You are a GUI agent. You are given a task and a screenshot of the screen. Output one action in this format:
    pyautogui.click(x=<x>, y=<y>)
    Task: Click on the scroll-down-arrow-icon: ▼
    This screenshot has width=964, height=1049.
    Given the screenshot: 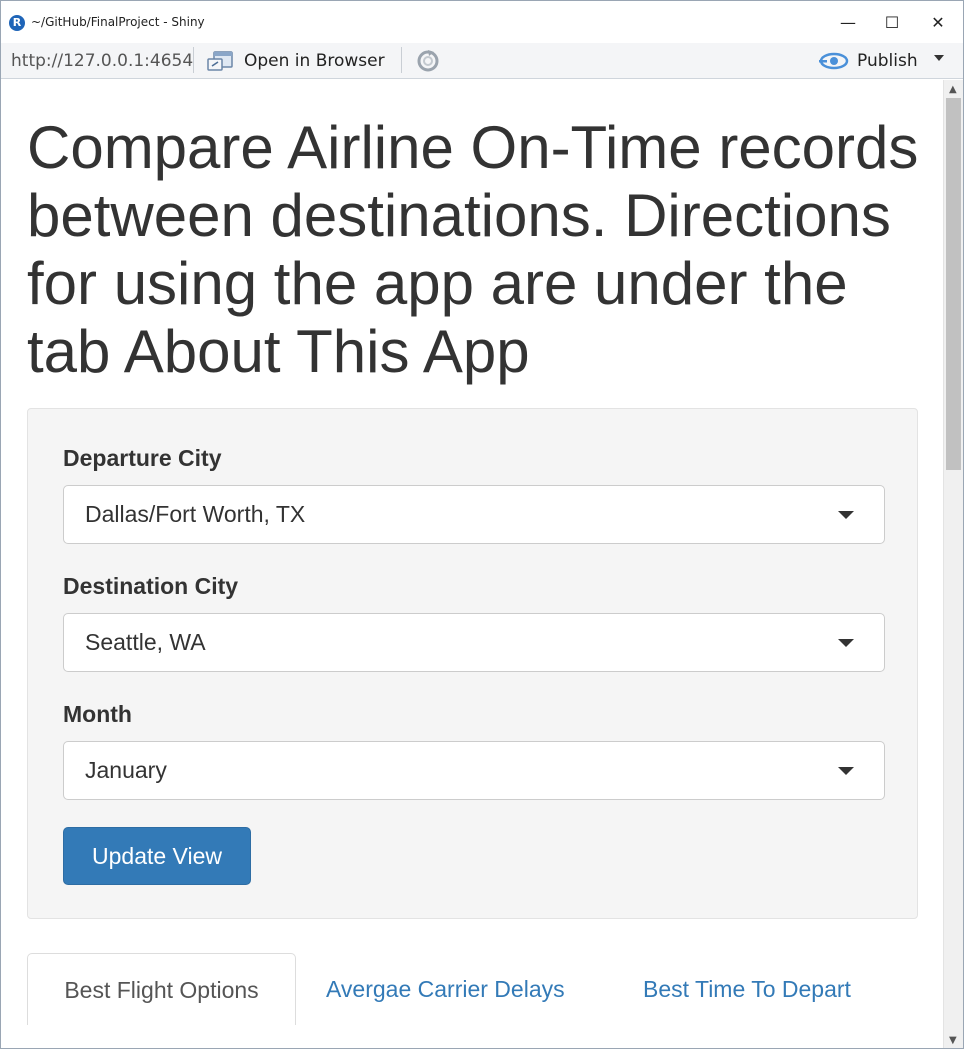 What is the action you would take?
    pyautogui.click(x=953, y=1040)
    